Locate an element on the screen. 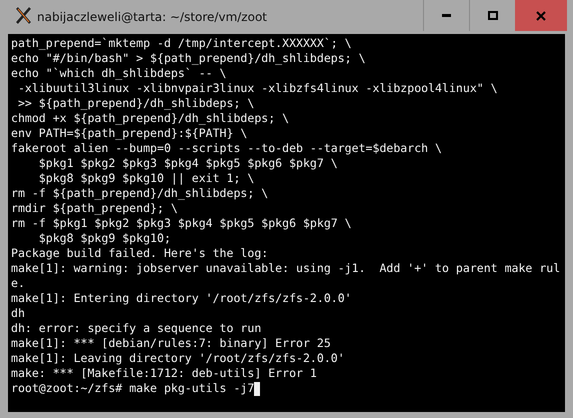  x-logo-icon is located at coordinates (23, 15).